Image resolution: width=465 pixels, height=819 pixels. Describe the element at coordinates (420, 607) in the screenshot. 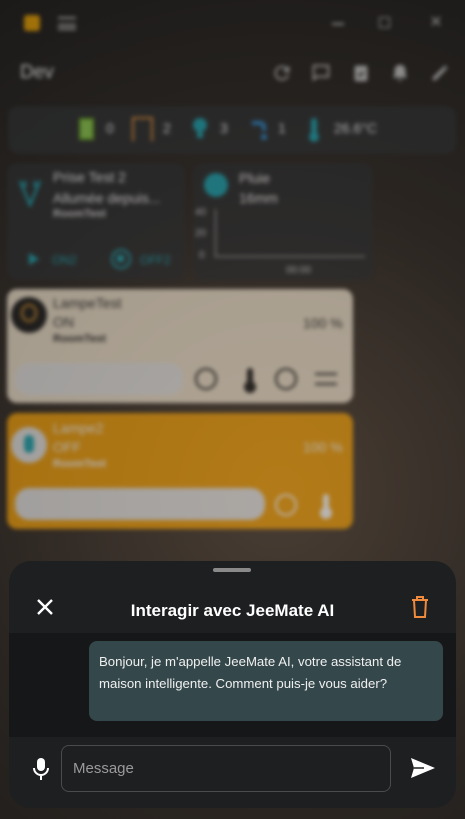

I see `trash-icon` at that location.